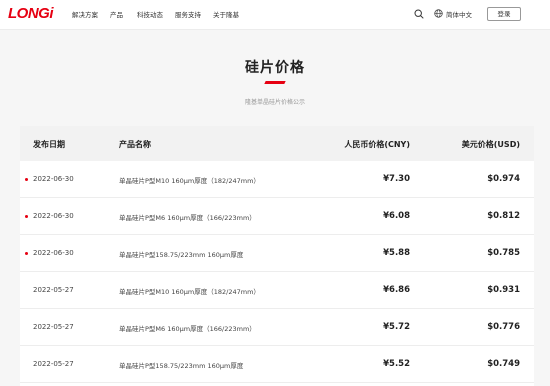 The width and height of the screenshot is (550, 386). I want to click on table-header: 发布日期 产品名称 人民币价格(CNY) 美元价格(USD), so click(277, 143).